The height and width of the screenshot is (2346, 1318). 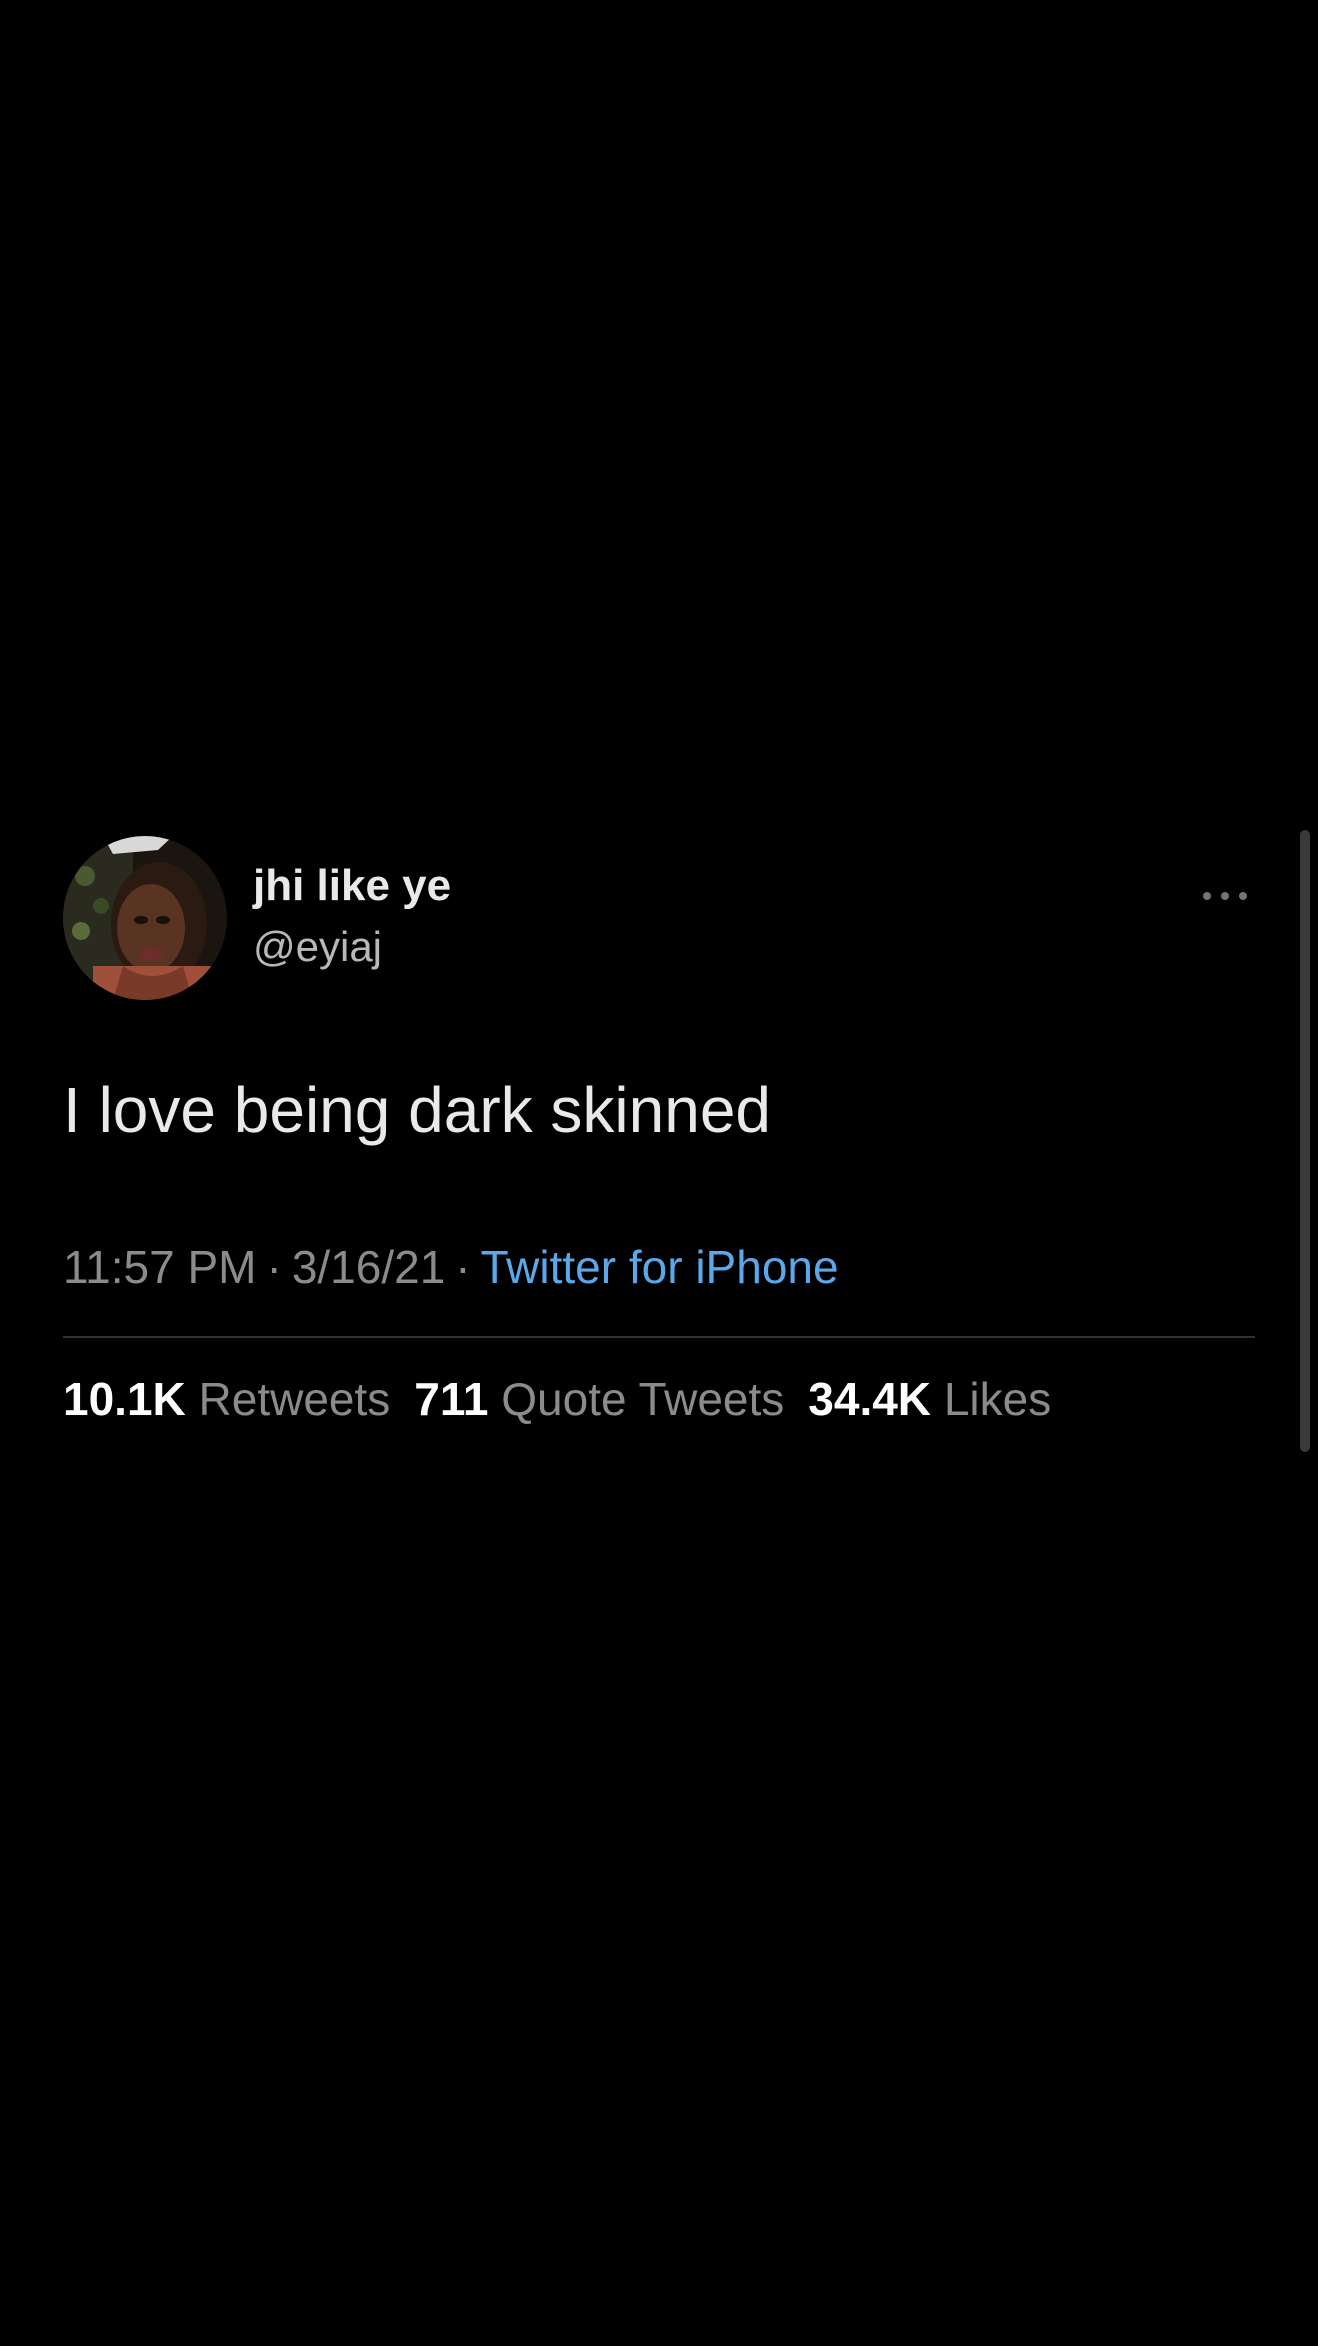 I want to click on likes-stat: 34.4K Likes, so click(x=929, y=1399).